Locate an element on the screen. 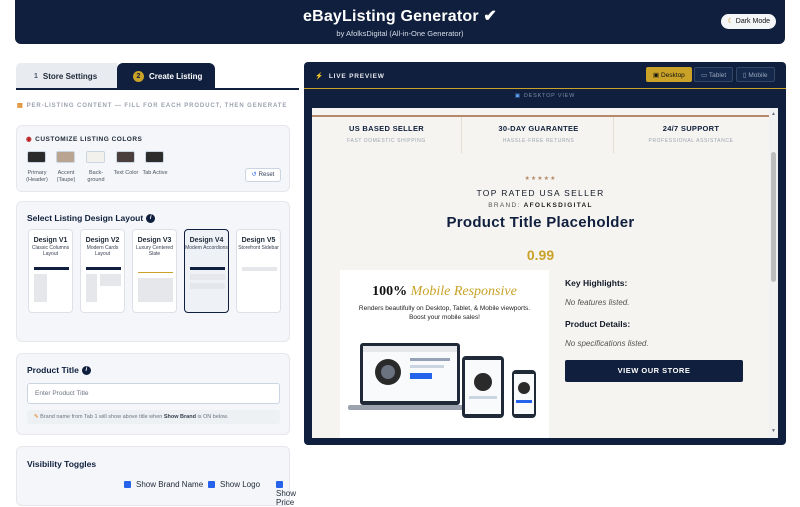 Image resolution: width=800 pixels, height=507 pixels. preview-divider is located at coordinates (545, 88).